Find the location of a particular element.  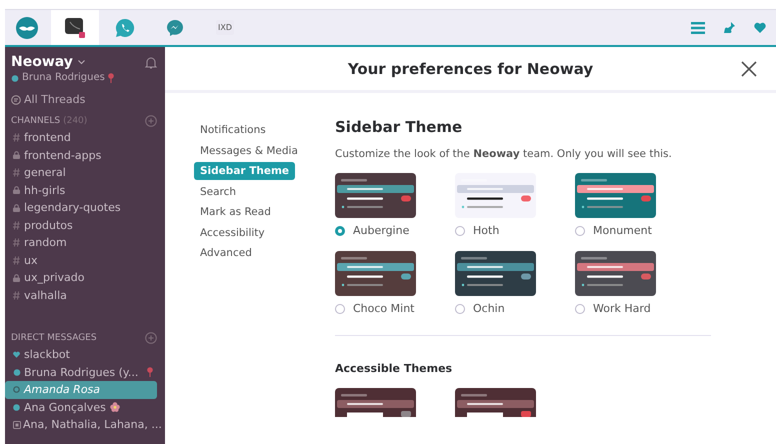

channel-item: hh-girls is located at coordinates (84, 190).